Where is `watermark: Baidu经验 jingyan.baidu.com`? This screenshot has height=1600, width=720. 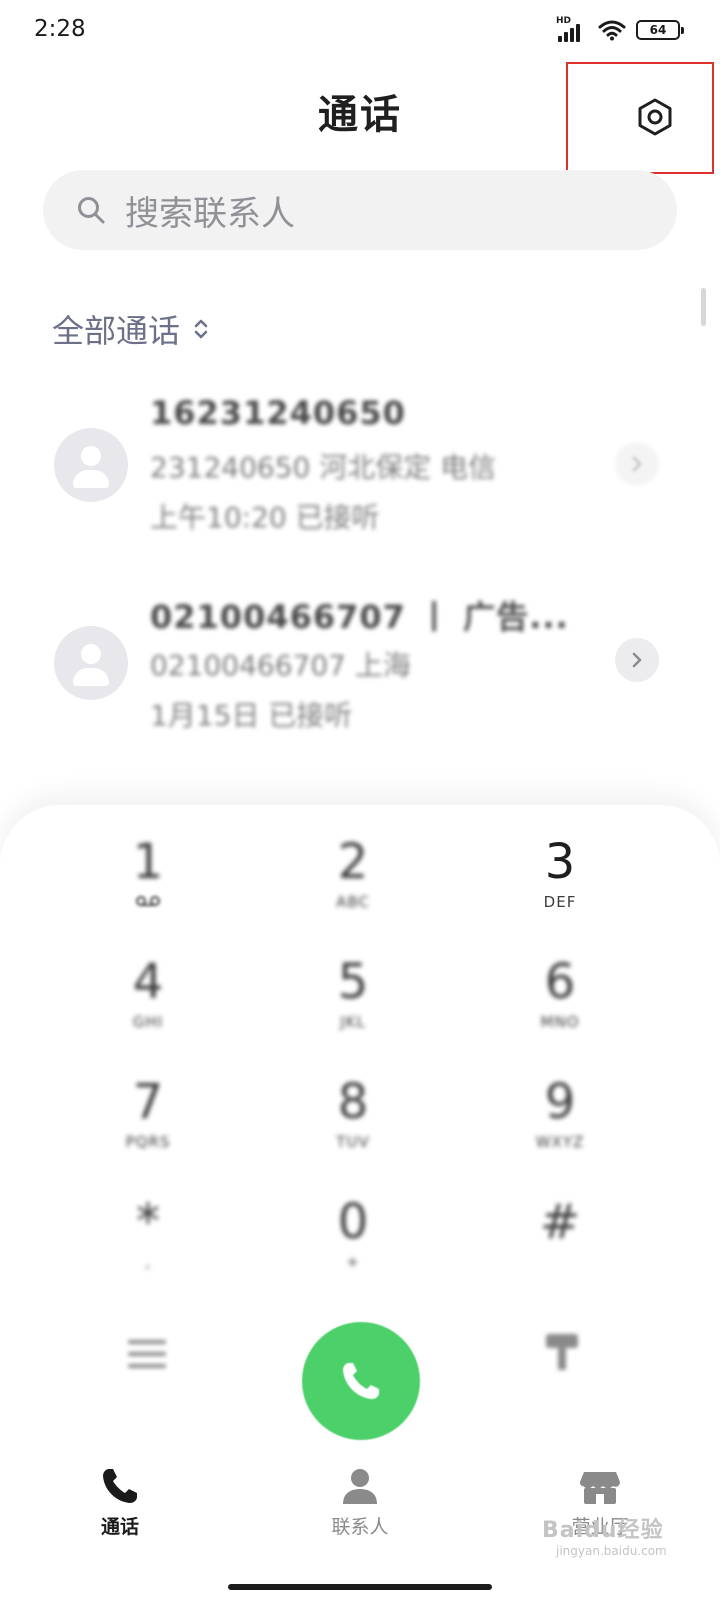
watermark: Baidu经验 jingyan.baidu.com is located at coordinates (604, 1535).